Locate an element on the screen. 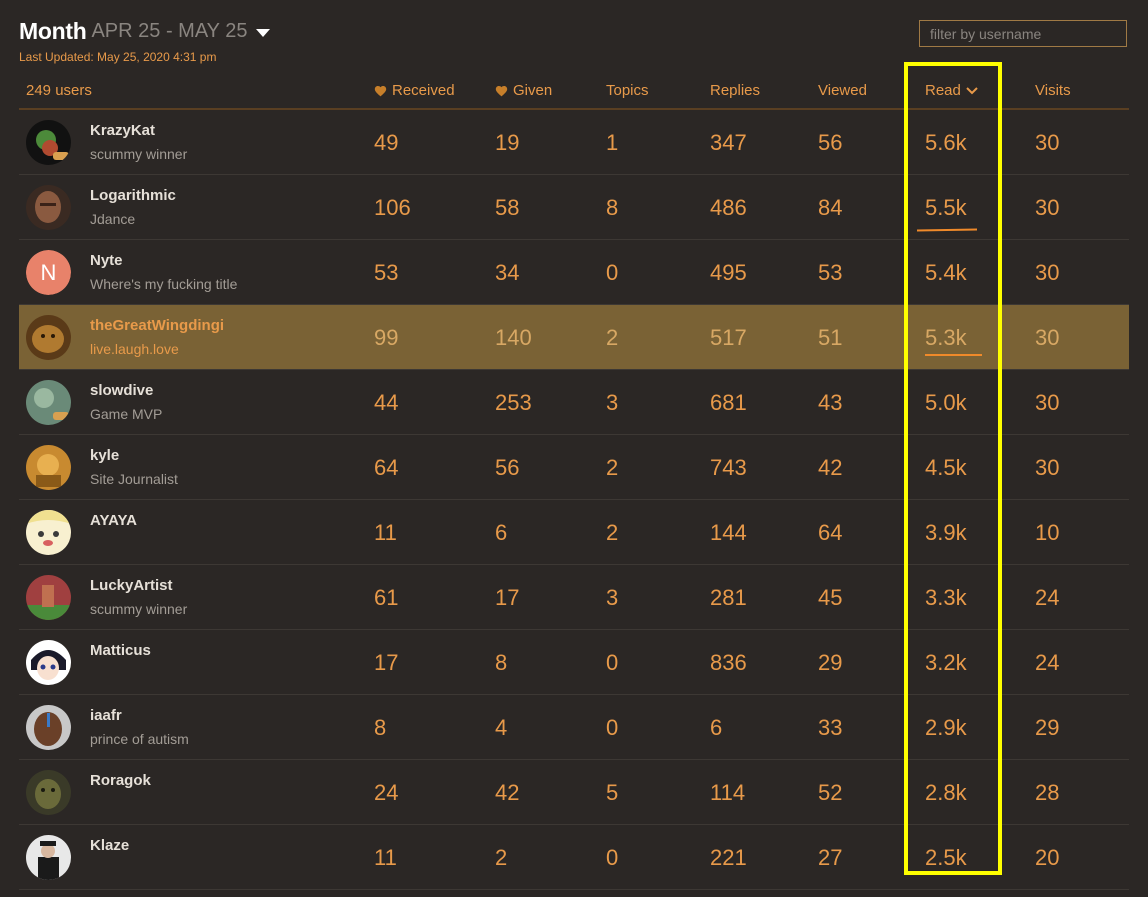 The width and height of the screenshot is (1148, 897). replies-count: 517 is located at coordinates (728, 337).